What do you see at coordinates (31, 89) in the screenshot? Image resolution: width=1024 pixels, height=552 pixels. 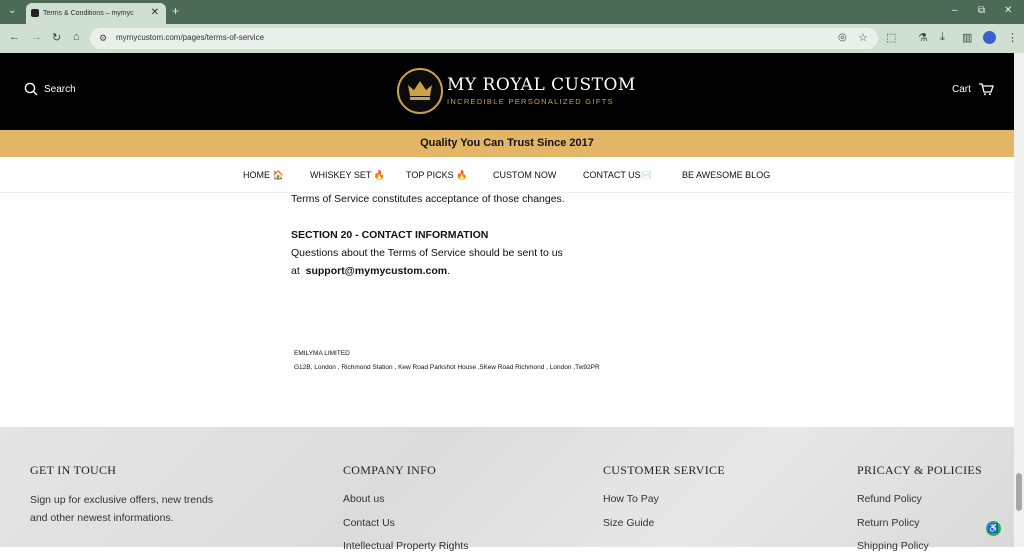 I see `search-icon` at bounding box center [31, 89].